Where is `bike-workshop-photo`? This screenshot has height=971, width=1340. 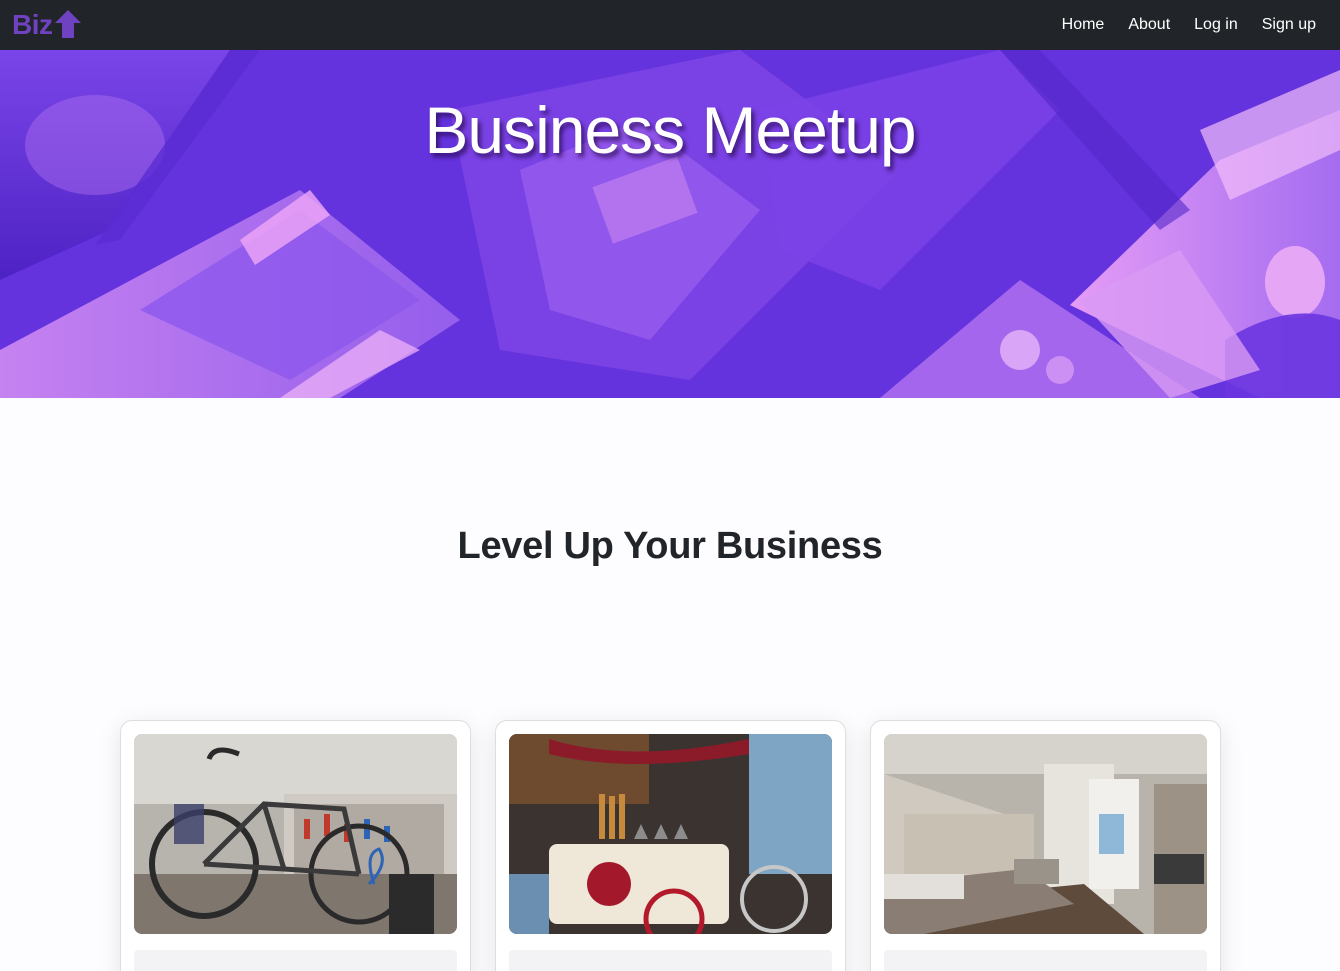
bike-workshop-photo is located at coordinates (295, 834).